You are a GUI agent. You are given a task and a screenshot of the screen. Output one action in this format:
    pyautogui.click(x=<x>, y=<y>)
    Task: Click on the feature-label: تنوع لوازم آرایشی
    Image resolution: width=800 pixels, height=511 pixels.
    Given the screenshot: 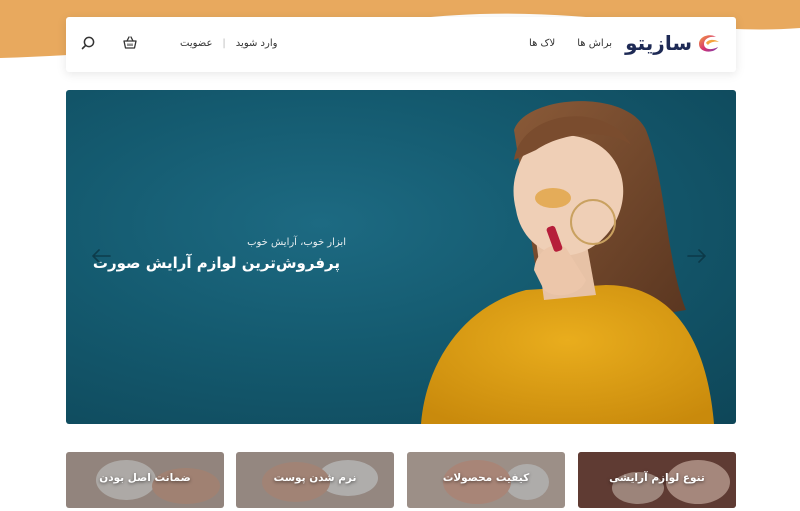 What is the action you would take?
    pyautogui.click(x=657, y=478)
    